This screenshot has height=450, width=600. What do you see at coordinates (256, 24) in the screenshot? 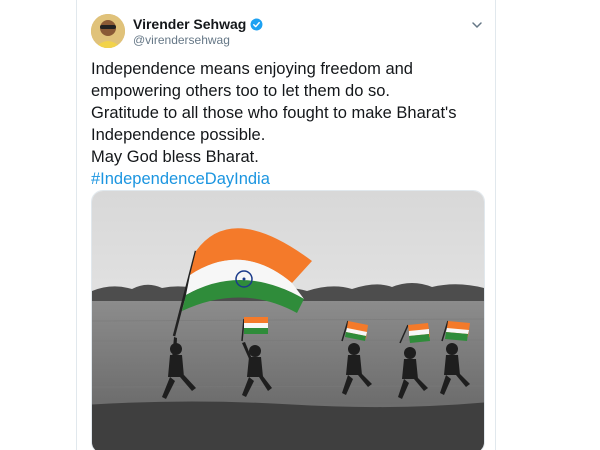
I see `verified-badge-icon` at bounding box center [256, 24].